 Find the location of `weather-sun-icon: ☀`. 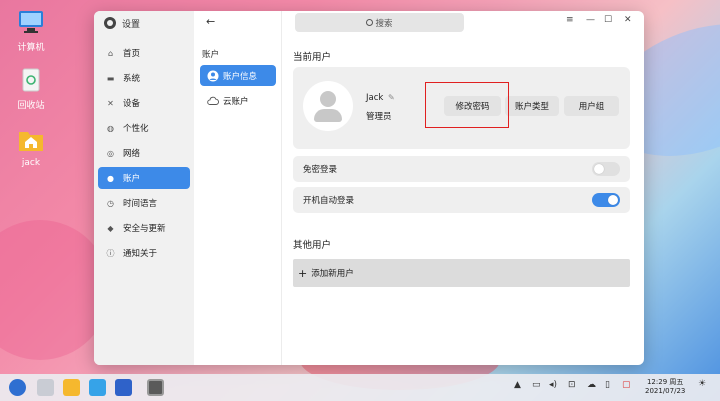

weather-sun-icon: ☀ is located at coordinates (702, 384).